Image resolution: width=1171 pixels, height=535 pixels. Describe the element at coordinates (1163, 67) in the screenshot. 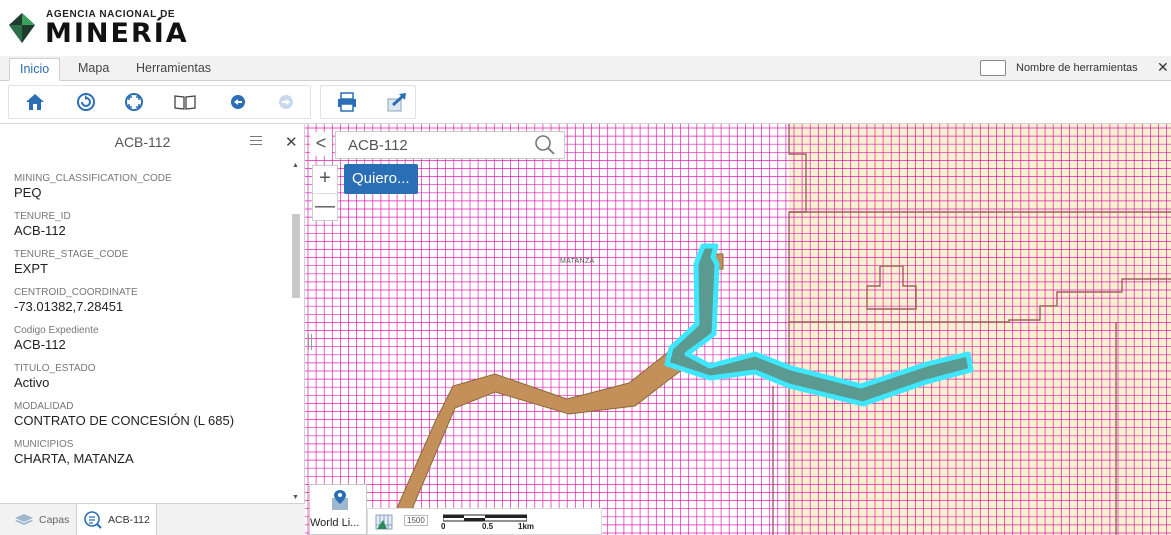

I see `close-icon: ✕` at that location.